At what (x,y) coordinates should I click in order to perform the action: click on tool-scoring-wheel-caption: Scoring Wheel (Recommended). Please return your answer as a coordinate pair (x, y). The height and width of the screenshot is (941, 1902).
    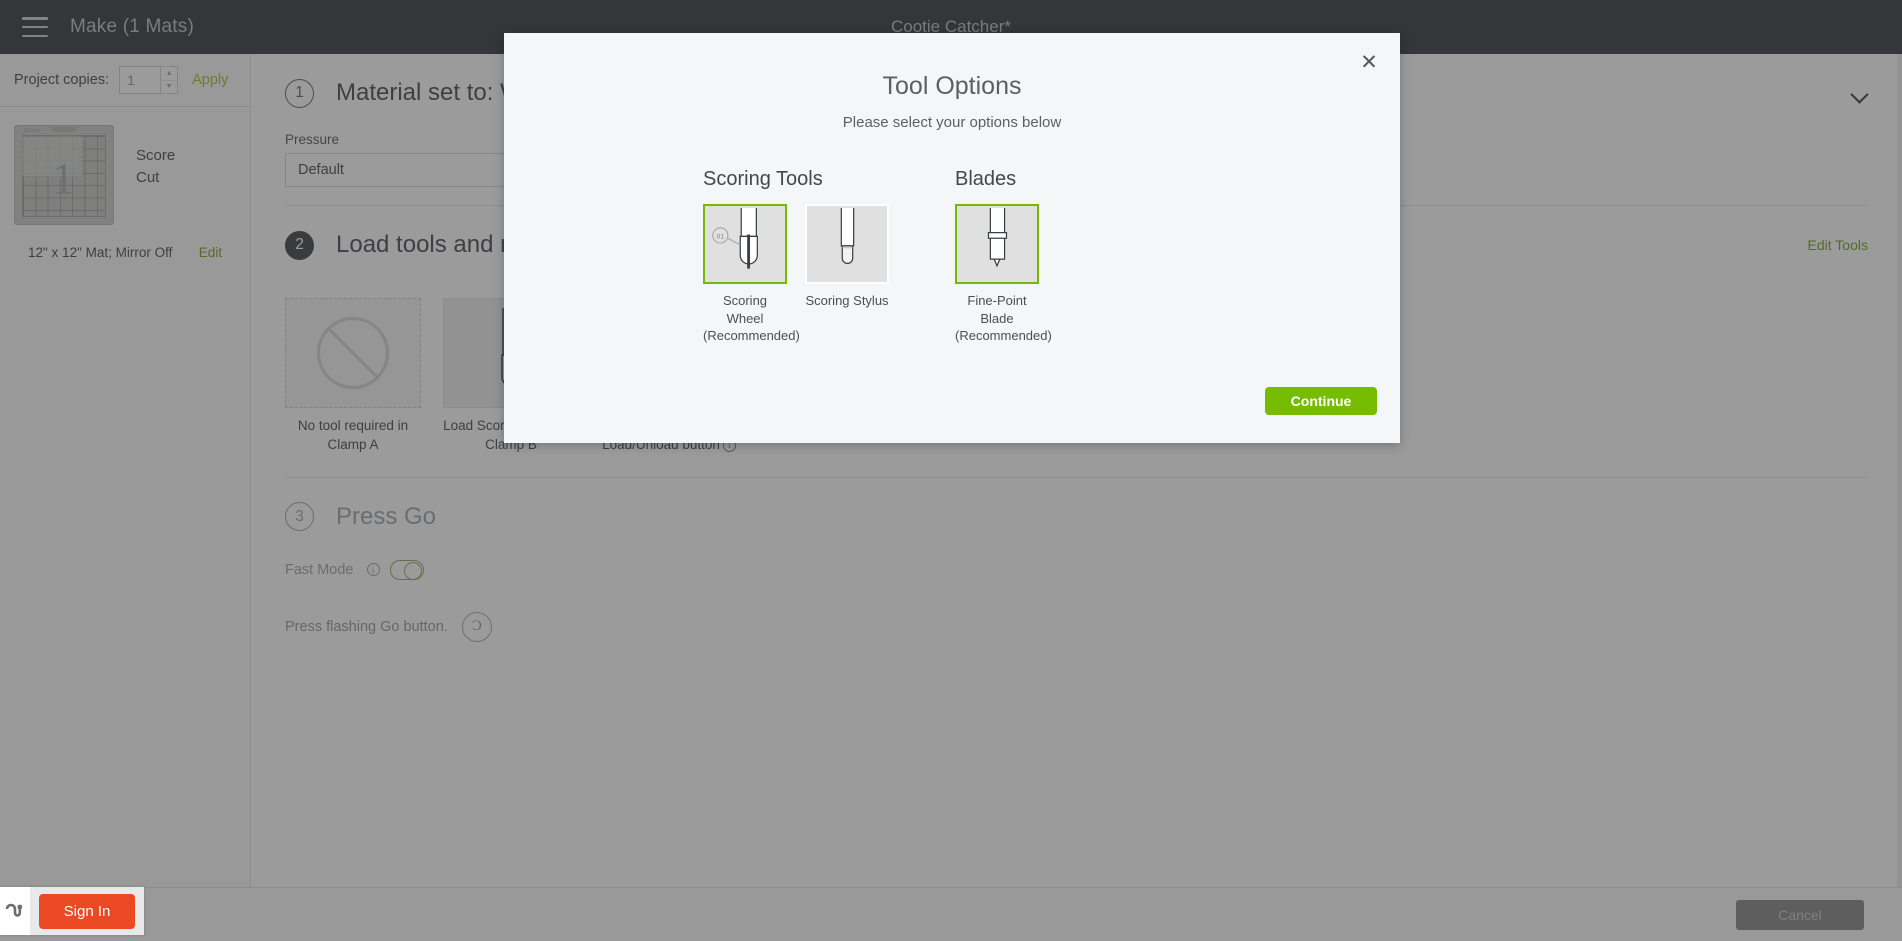
    Looking at the image, I should click on (751, 318).